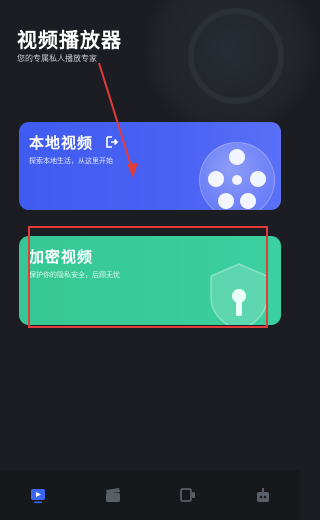 Image resolution: width=320 pixels, height=520 pixels. I want to click on play-video-icon, so click(37, 496).